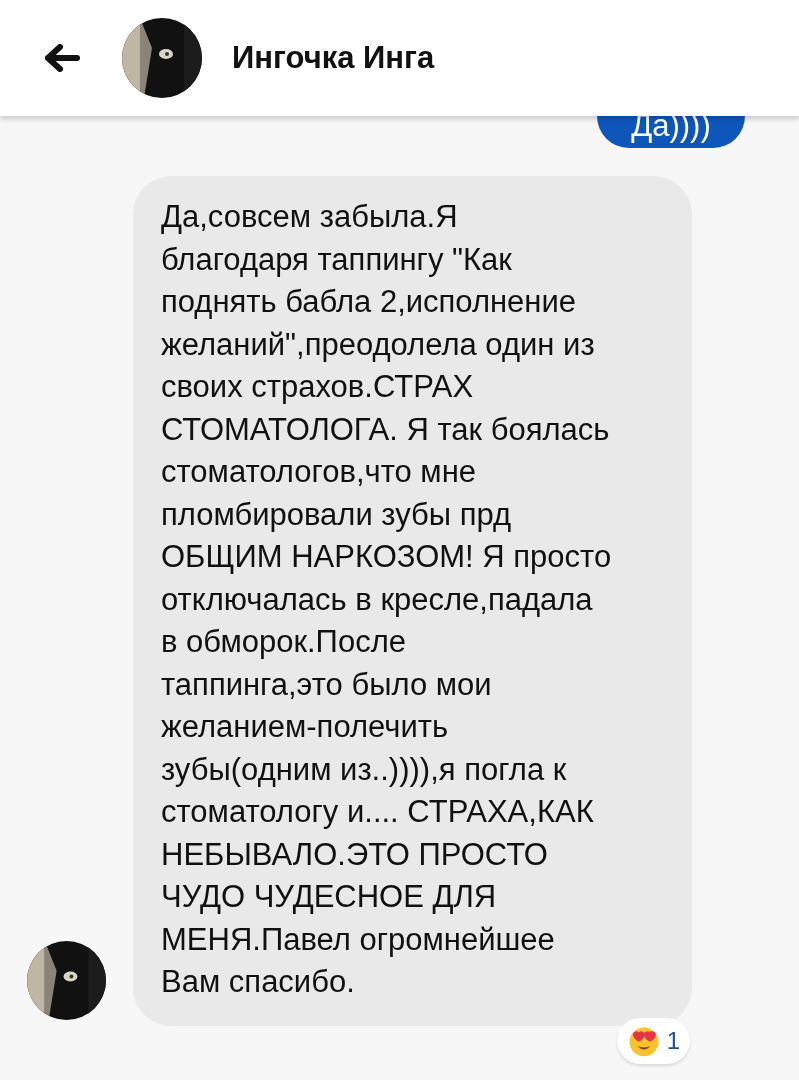 This screenshot has height=1080, width=799. What do you see at coordinates (673, 1040) in the screenshot?
I see `reaction-count: 1` at bounding box center [673, 1040].